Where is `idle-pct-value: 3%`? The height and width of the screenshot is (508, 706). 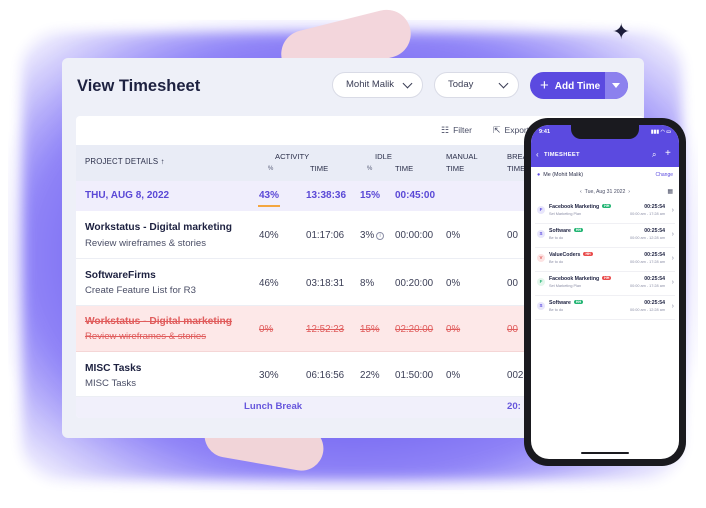 idle-pct-value: 3% is located at coordinates (367, 235).